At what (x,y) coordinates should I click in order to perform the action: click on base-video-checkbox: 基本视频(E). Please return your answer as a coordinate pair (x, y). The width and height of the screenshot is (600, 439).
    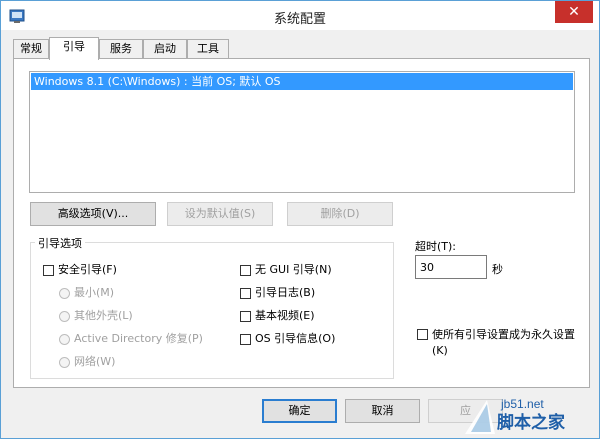
    Looking at the image, I should click on (277, 317).